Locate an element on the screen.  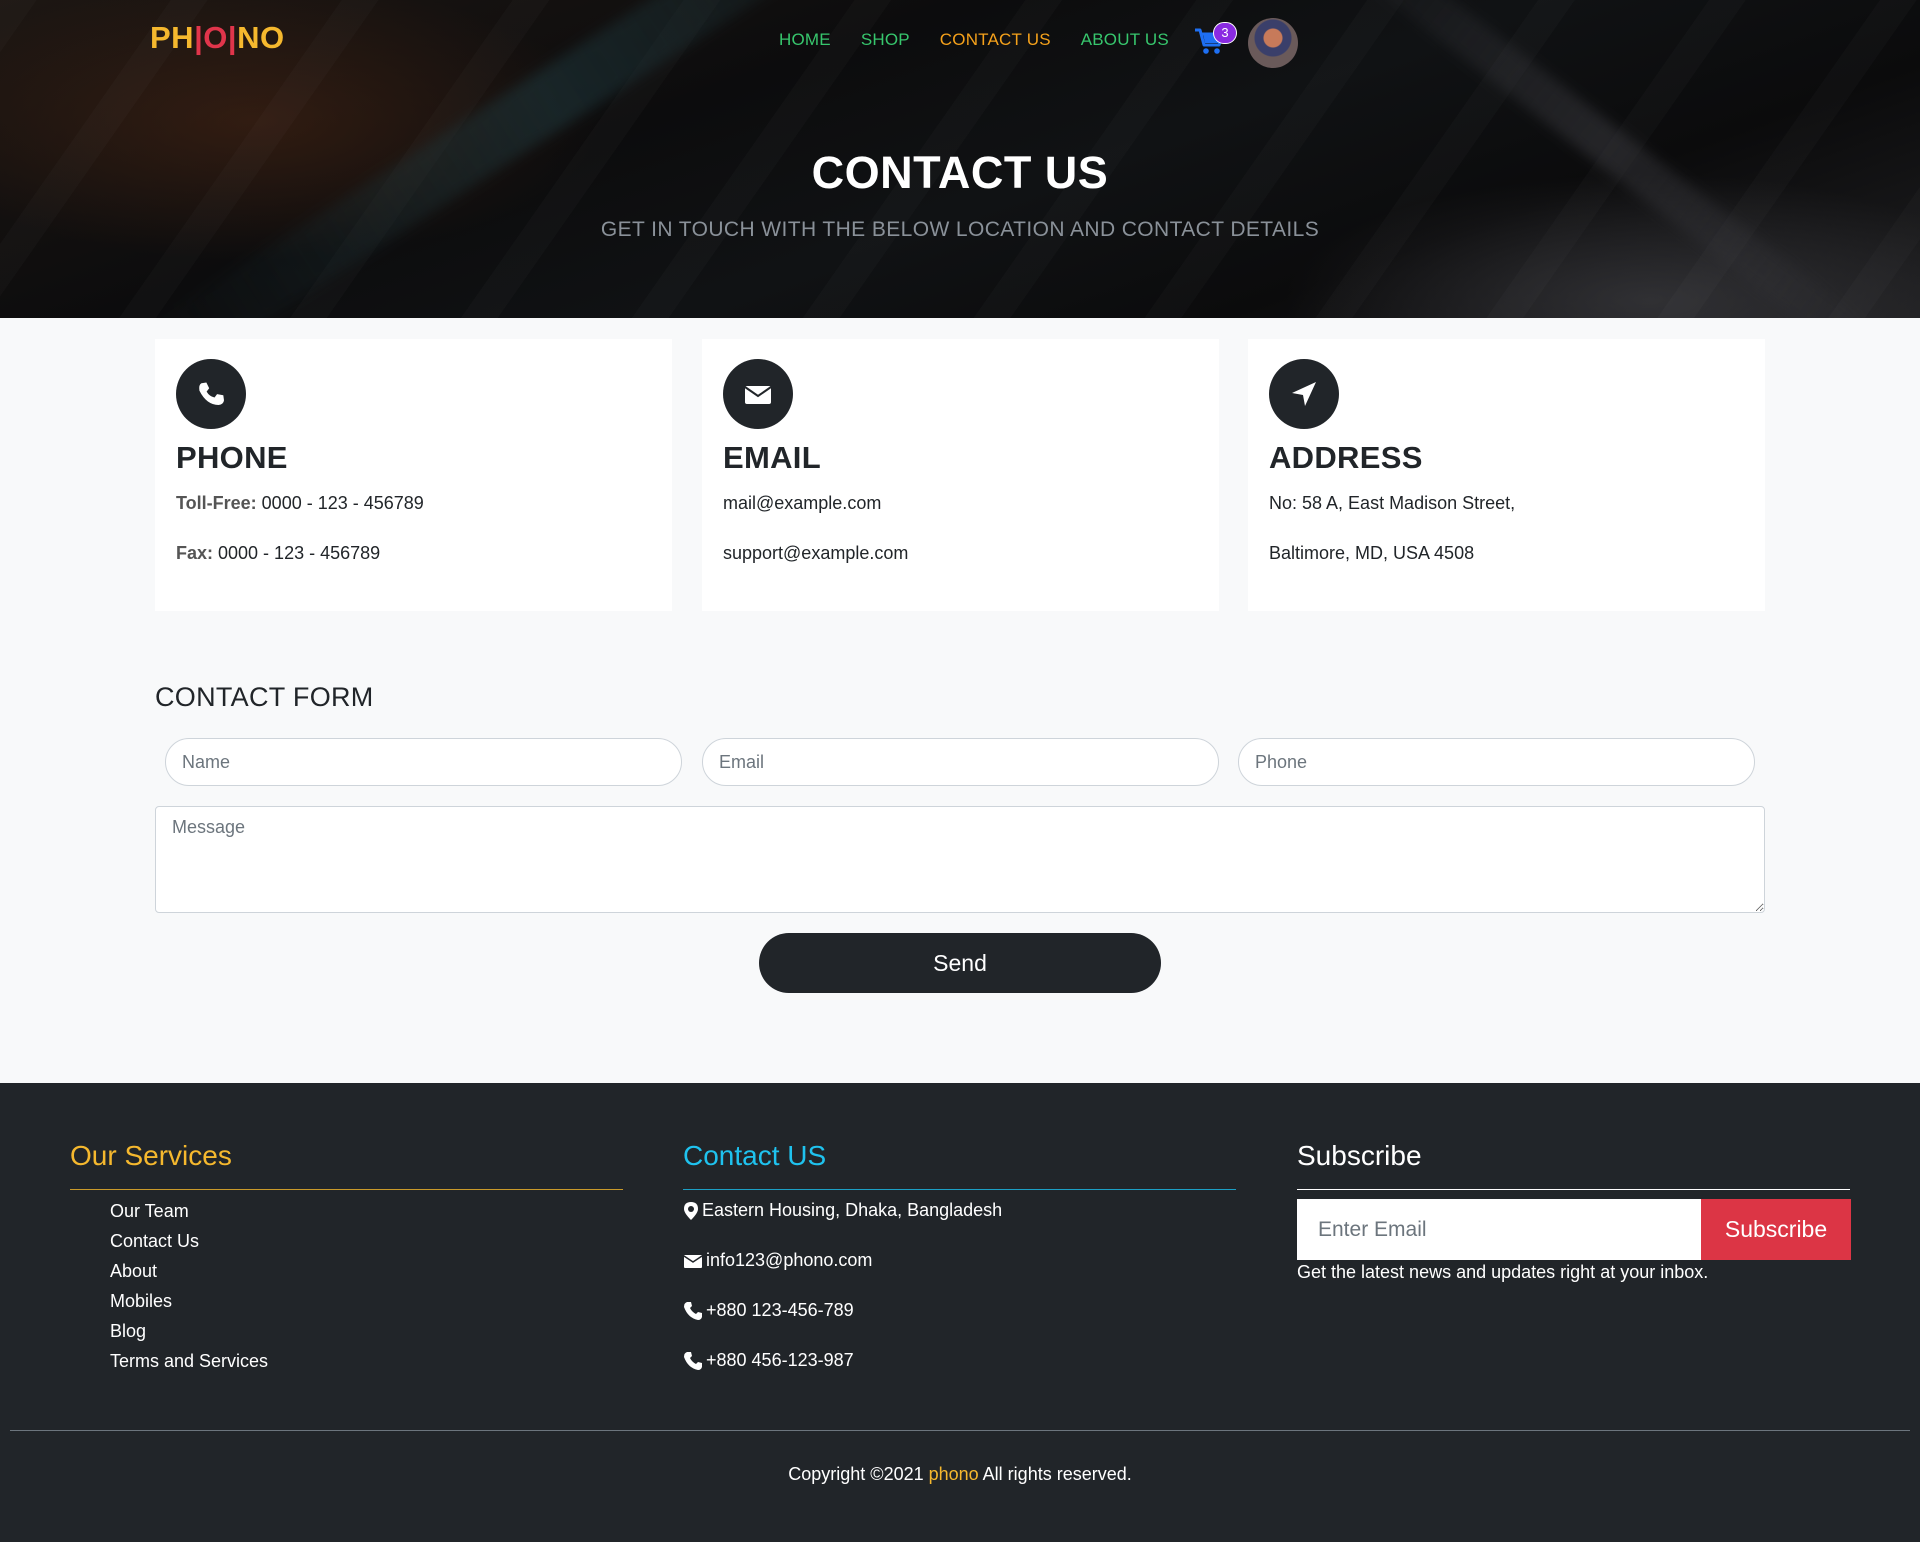
logo-text: O is located at coordinates (215, 37).